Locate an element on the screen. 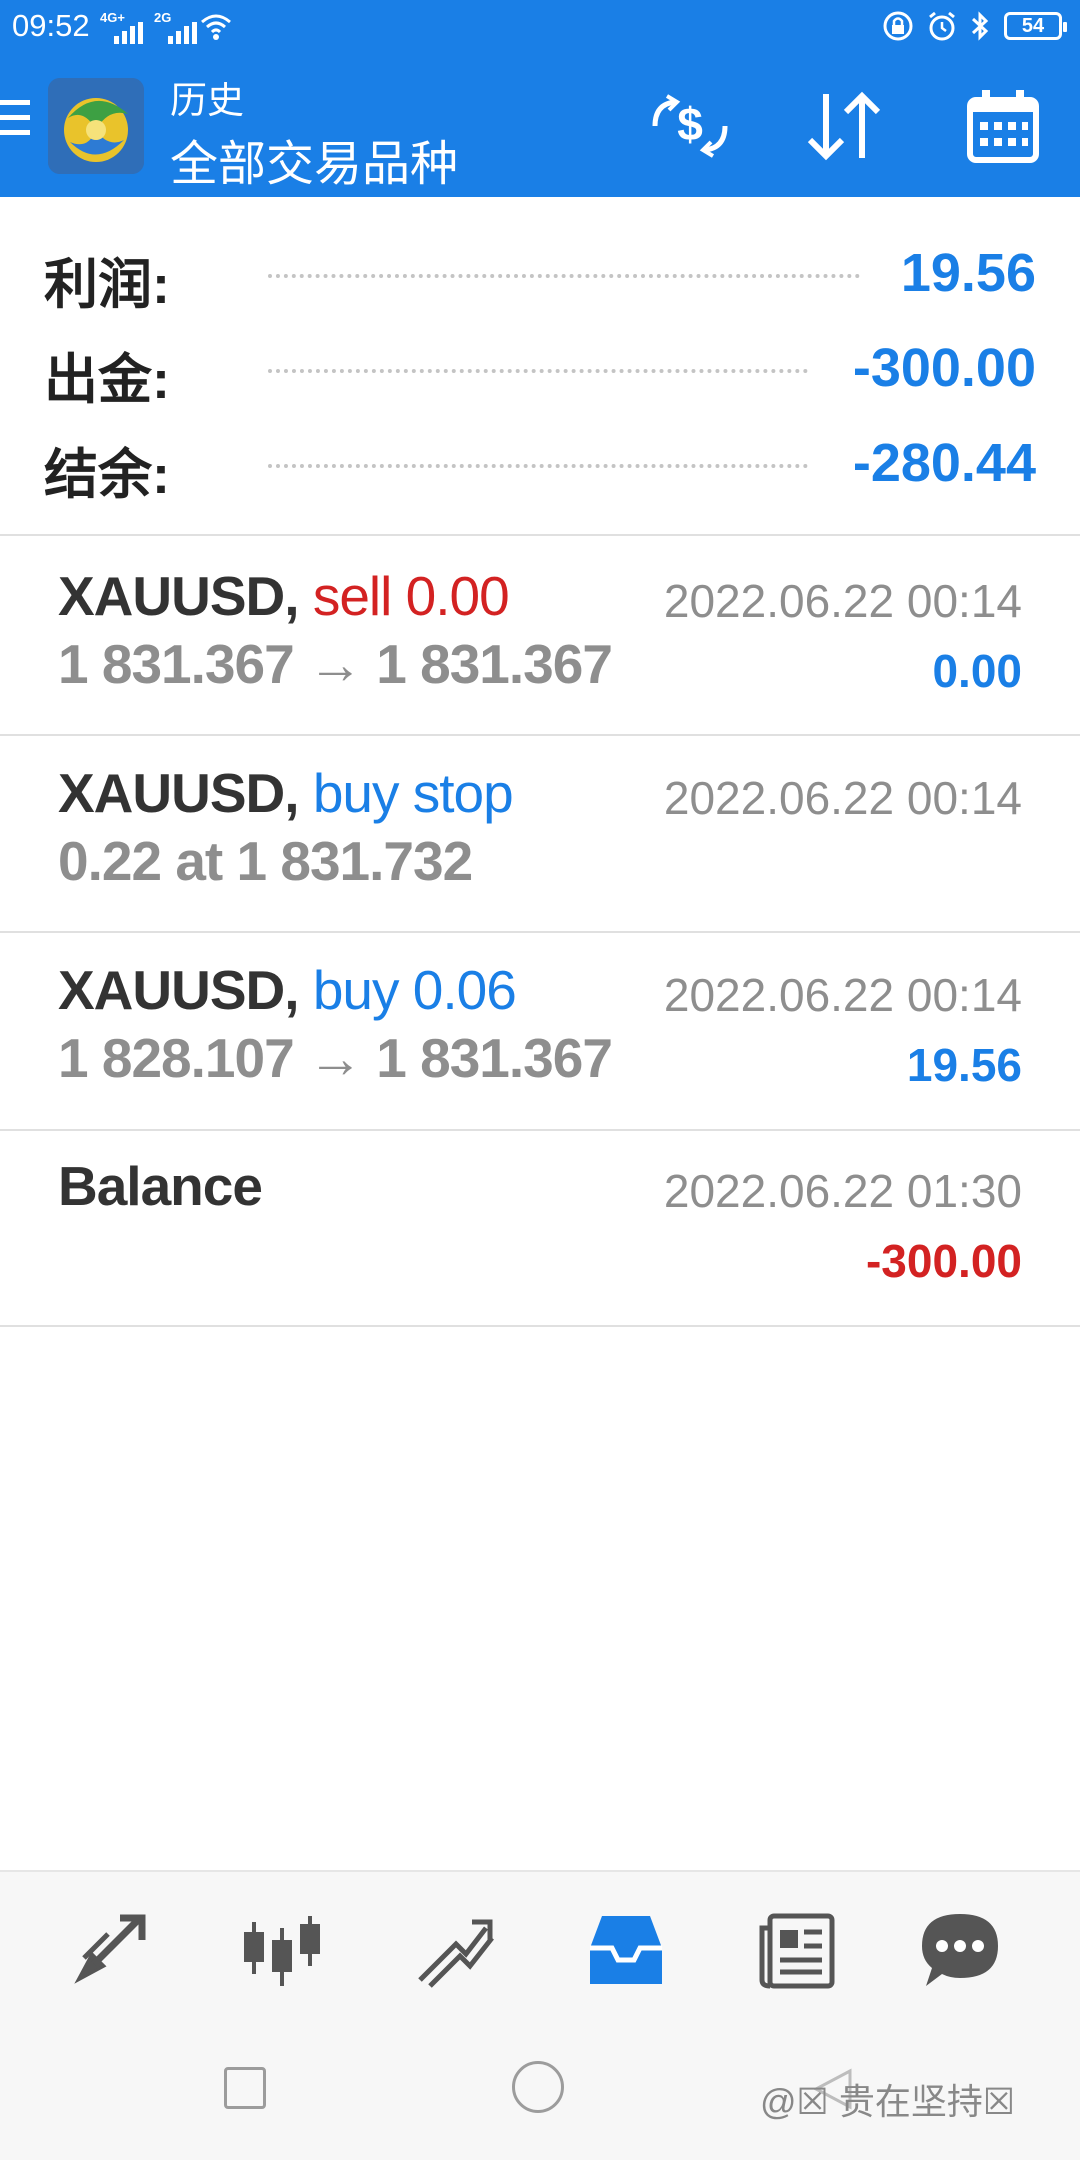 This screenshot has width=1080, height=2160. sort-icon is located at coordinates (845, 126).